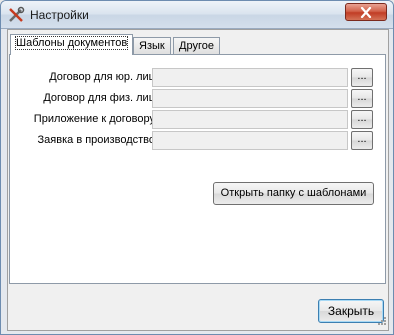 This screenshot has height=335, width=394. I want to click on close-icon, so click(366, 12).